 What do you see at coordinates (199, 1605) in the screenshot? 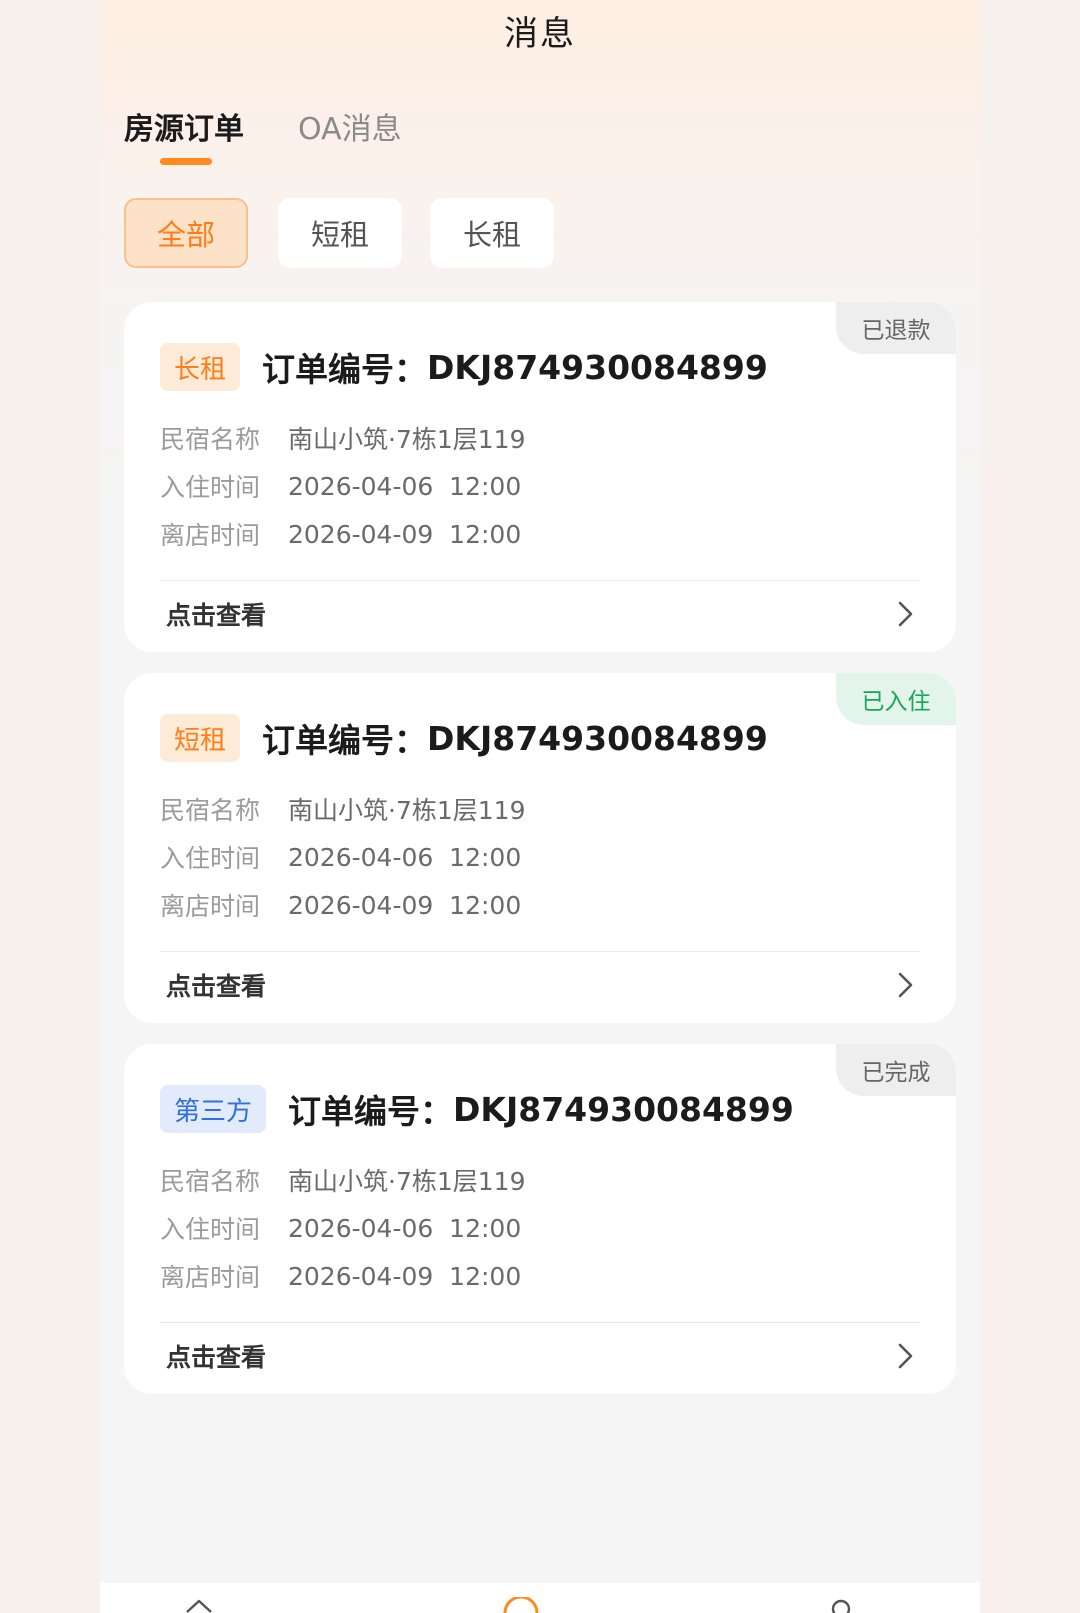
I see `home-icon` at bounding box center [199, 1605].